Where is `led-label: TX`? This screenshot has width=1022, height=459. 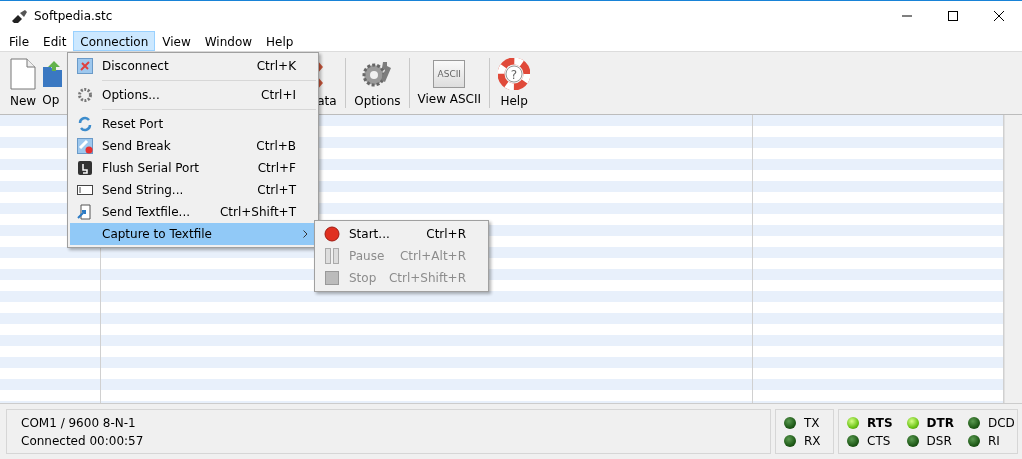 led-label: TX is located at coordinates (812, 422).